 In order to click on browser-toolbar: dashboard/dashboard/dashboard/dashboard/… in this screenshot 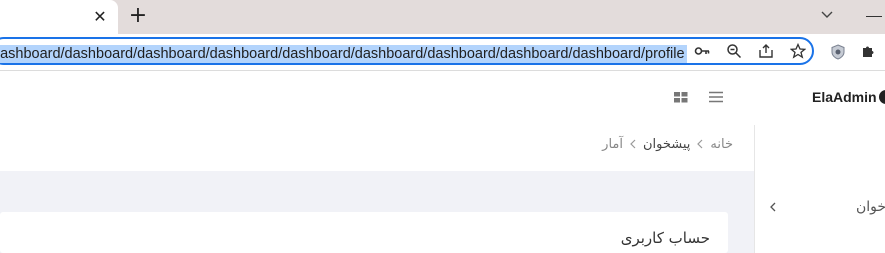, I will do `click(442, 52)`.